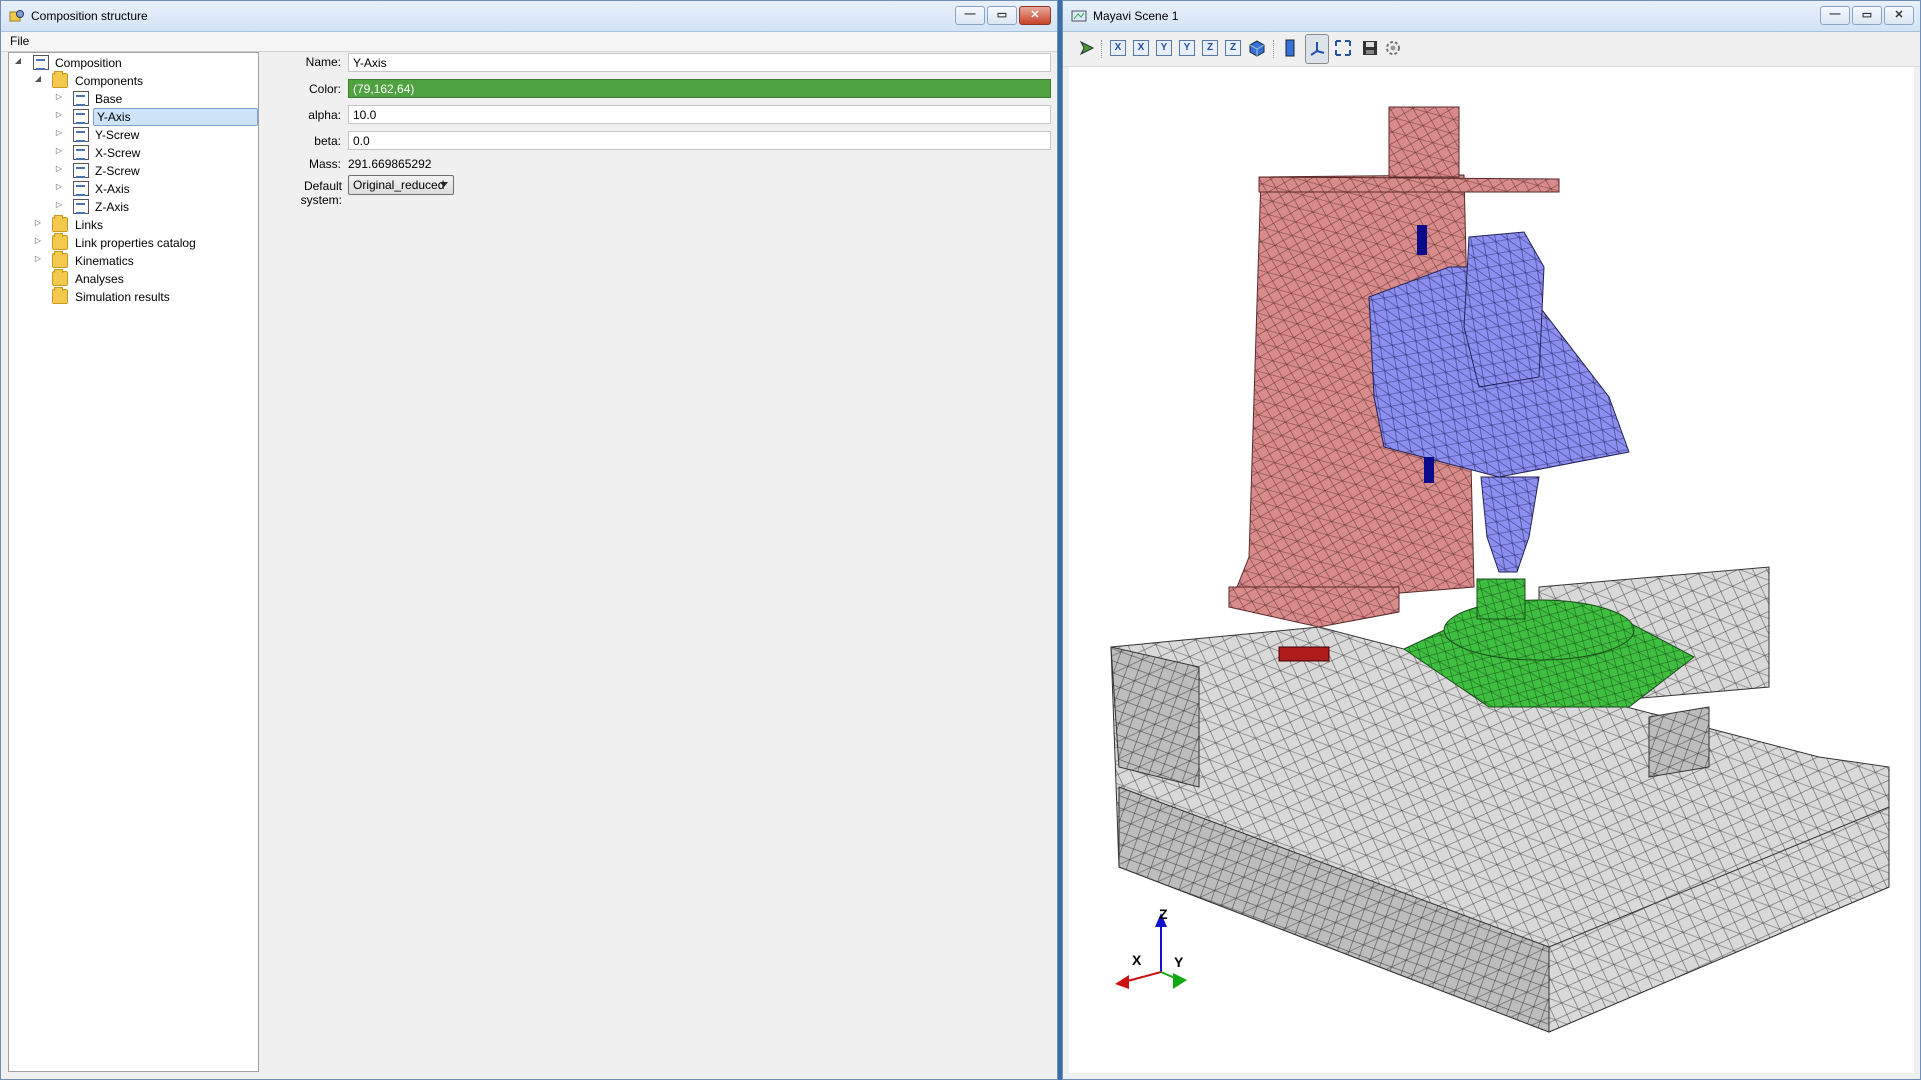 This screenshot has width=1921, height=1080. What do you see at coordinates (118, 153) in the screenshot?
I see `tree-label: X-Screw` at bounding box center [118, 153].